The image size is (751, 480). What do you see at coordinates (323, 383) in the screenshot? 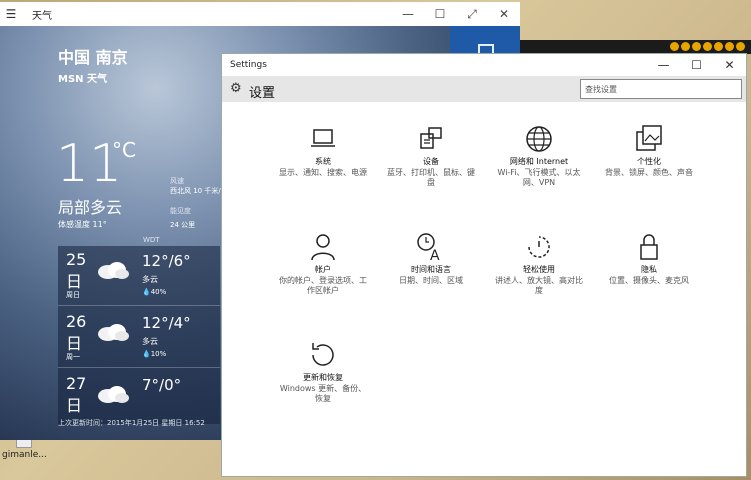
I see `tile-update-recovery: 更新和恢复 Windows 更新、备份、恢复` at bounding box center [323, 383].